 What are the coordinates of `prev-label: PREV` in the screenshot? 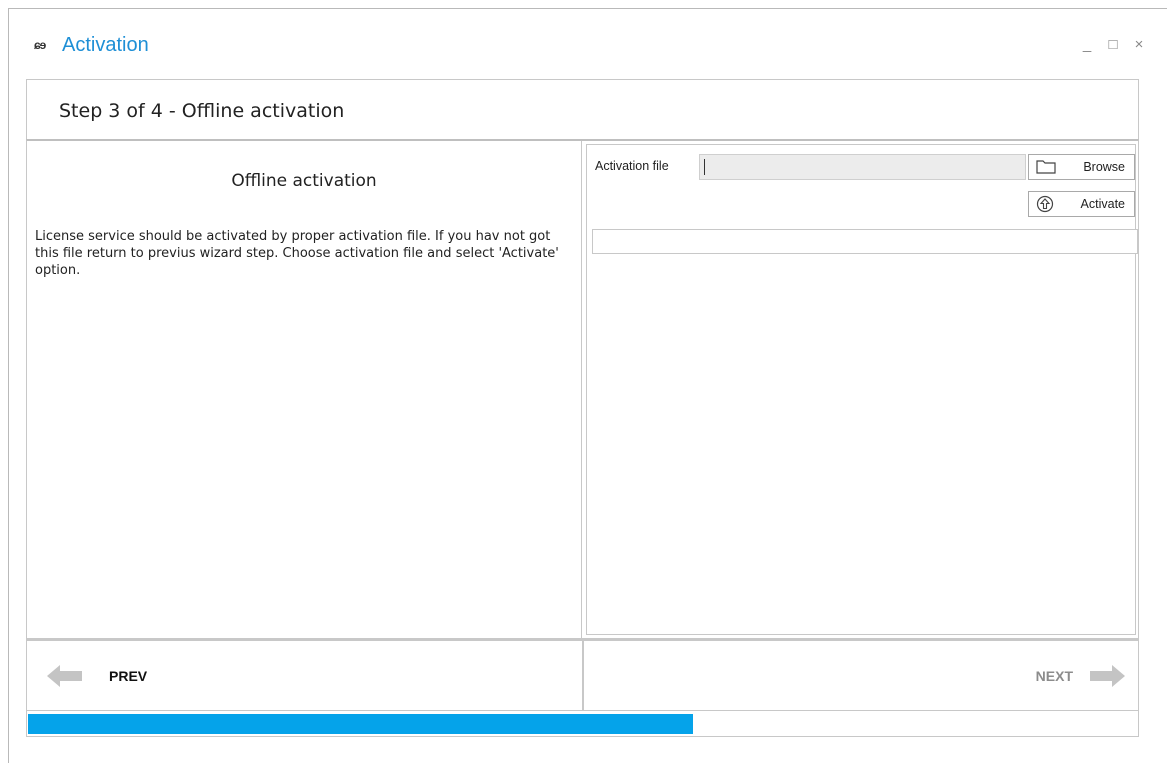 It's located at (128, 676).